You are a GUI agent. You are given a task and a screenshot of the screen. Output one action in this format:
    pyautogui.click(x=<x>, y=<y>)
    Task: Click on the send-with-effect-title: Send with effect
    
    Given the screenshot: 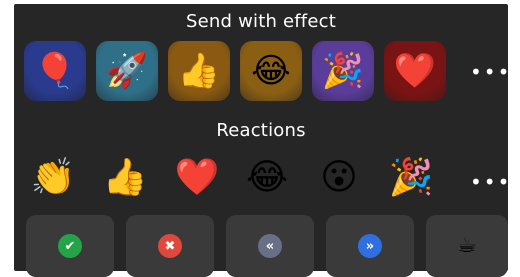 What is the action you would take?
    pyautogui.click(x=261, y=21)
    